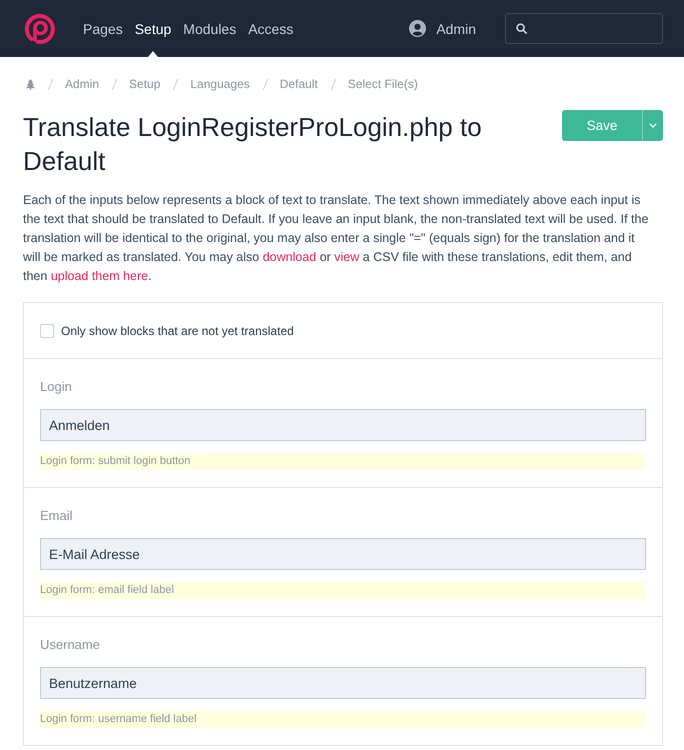 The height and width of the screenshot is (750, 684). Describe the element at coordinates (343, 554) in the screenshot. I see `translation-field: E-Mail Adresse` at that location.